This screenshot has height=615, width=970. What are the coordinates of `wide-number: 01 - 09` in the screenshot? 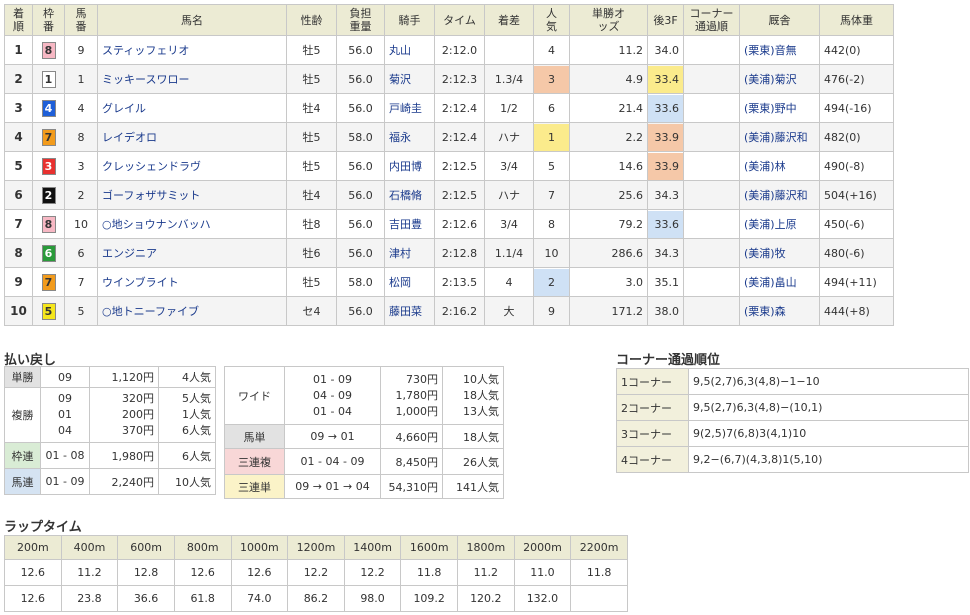 It's located at (332, 379).